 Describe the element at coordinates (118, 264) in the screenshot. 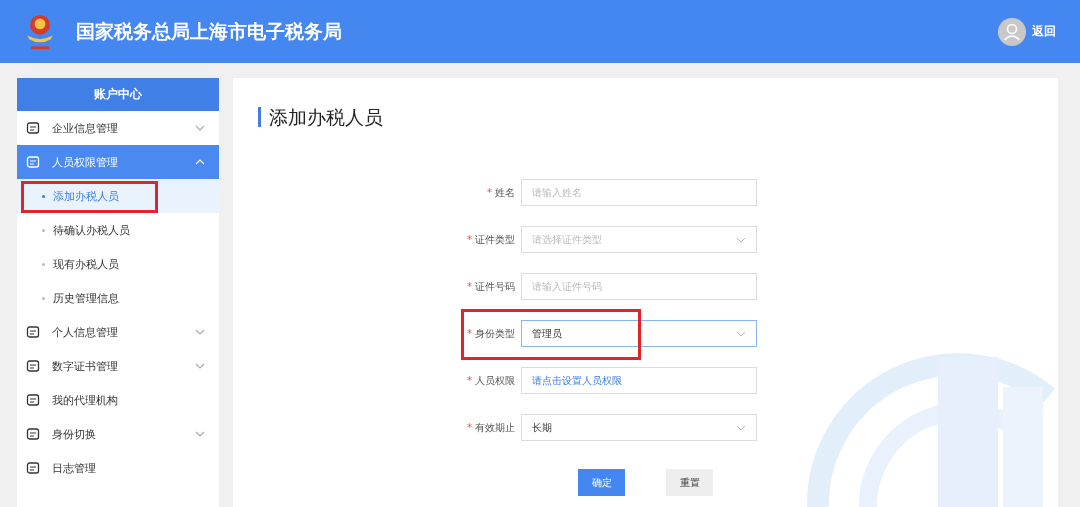

I see `submenu-item: 现有办税人员` at that location.